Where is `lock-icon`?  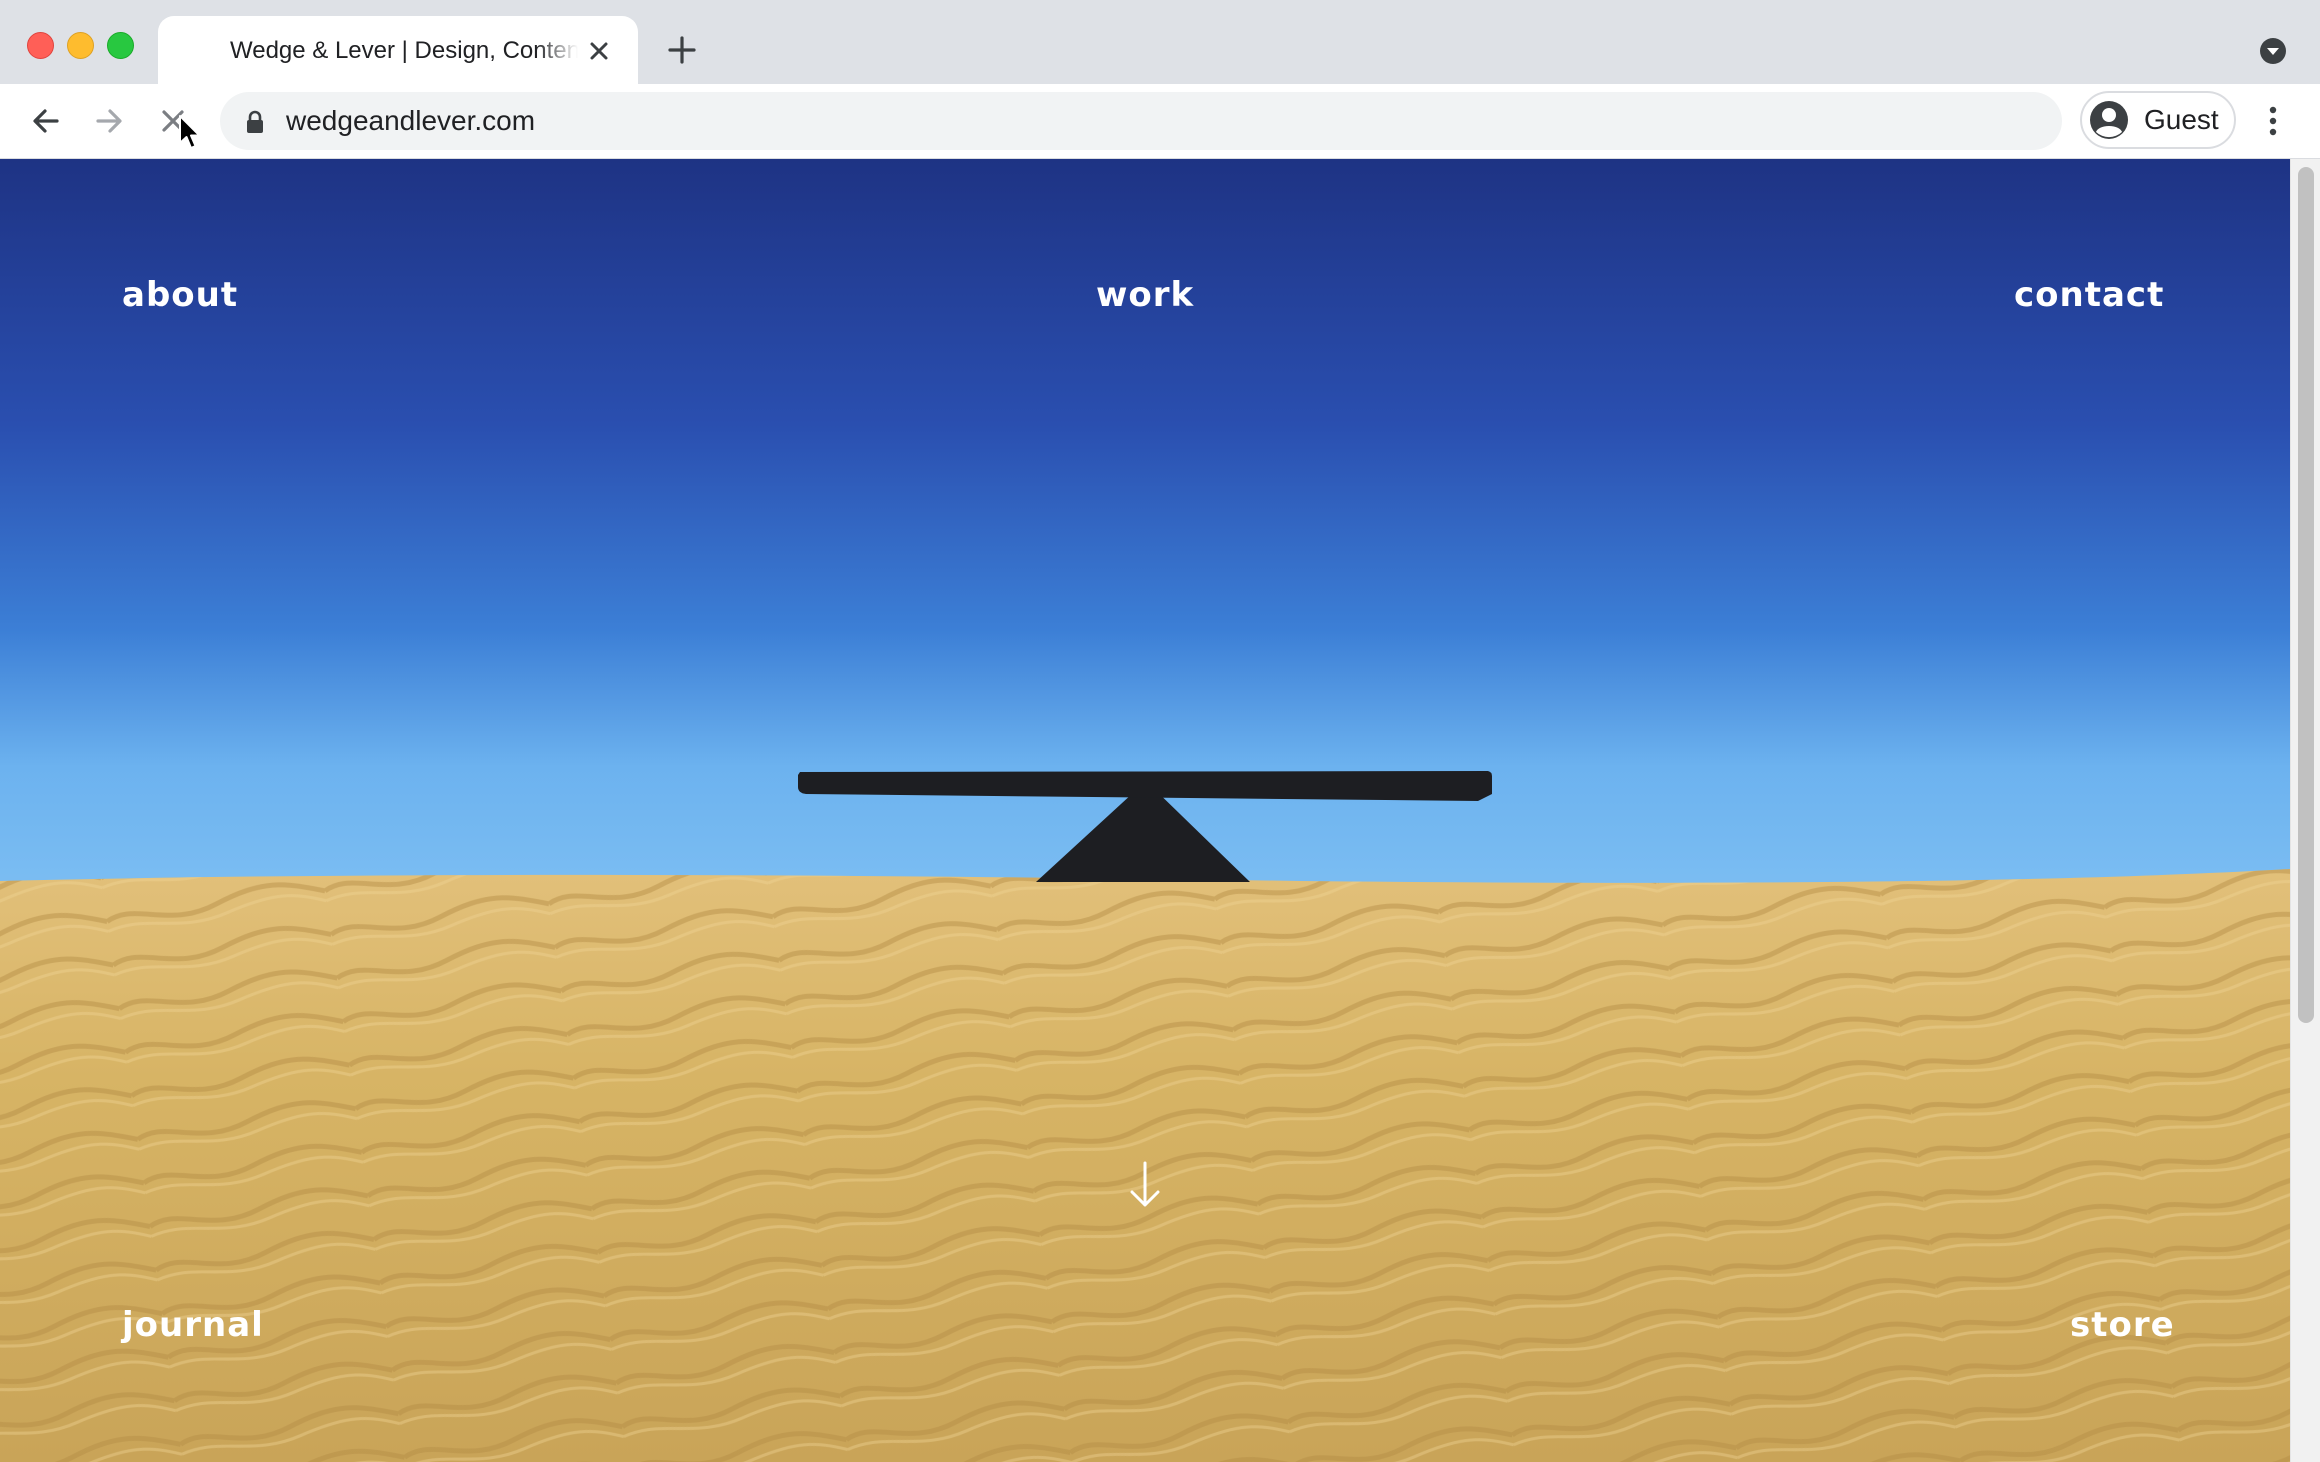 lock-icon is located at coordinates (255, 122).